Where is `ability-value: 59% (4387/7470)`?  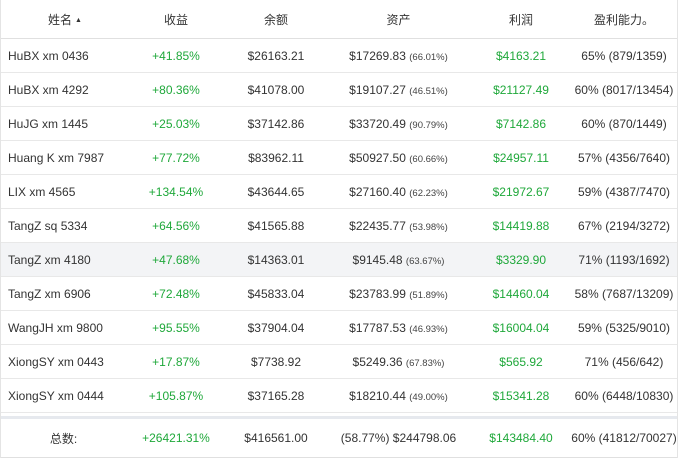 ability-value: 59% (4387/7470) is located at coordinates (624, 191).